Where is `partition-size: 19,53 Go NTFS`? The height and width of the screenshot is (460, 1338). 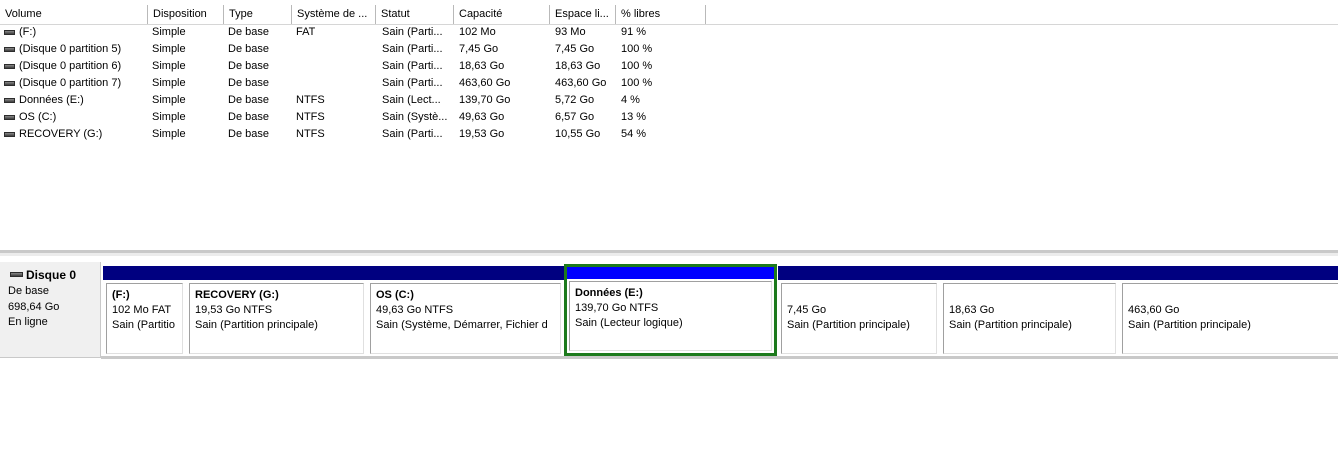 partition-size: 19,53 Go NTFS is located at coordinates (234, 310).